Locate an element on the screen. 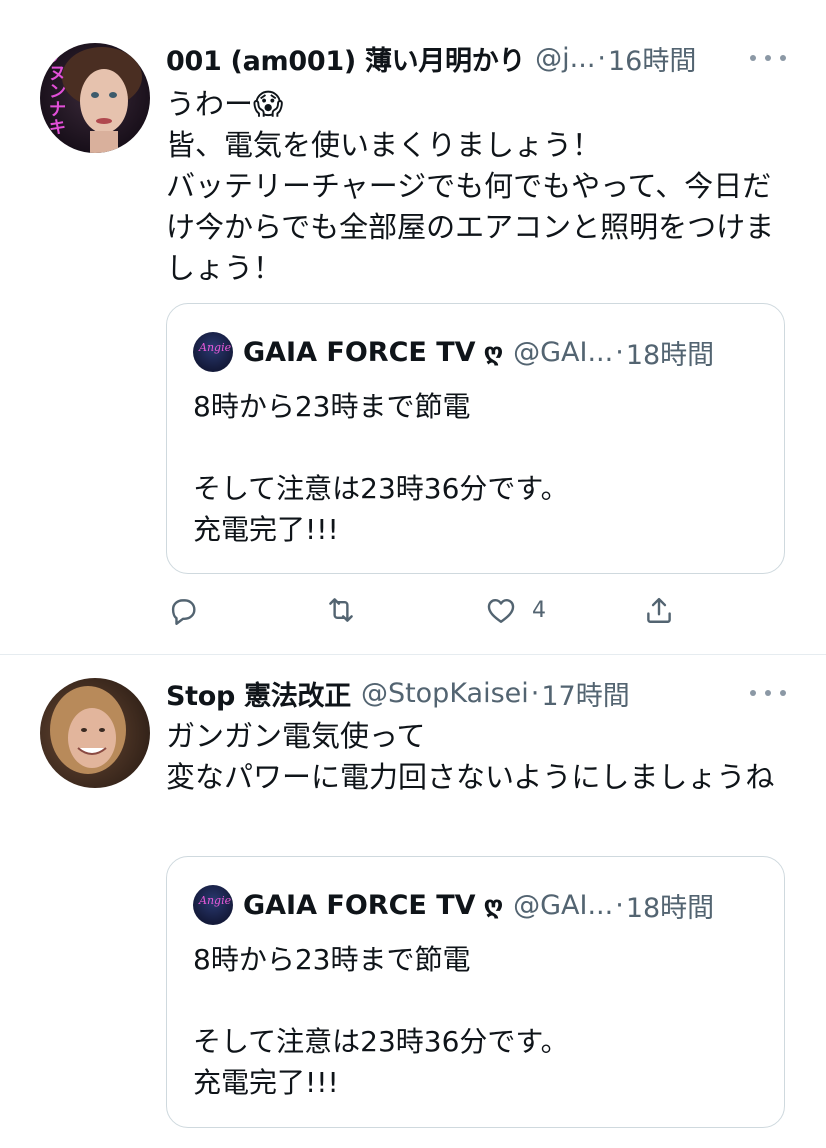 This screenshot has height=1148, width=826. avatar: アヌンナキ is located at coordinates (95, 98).